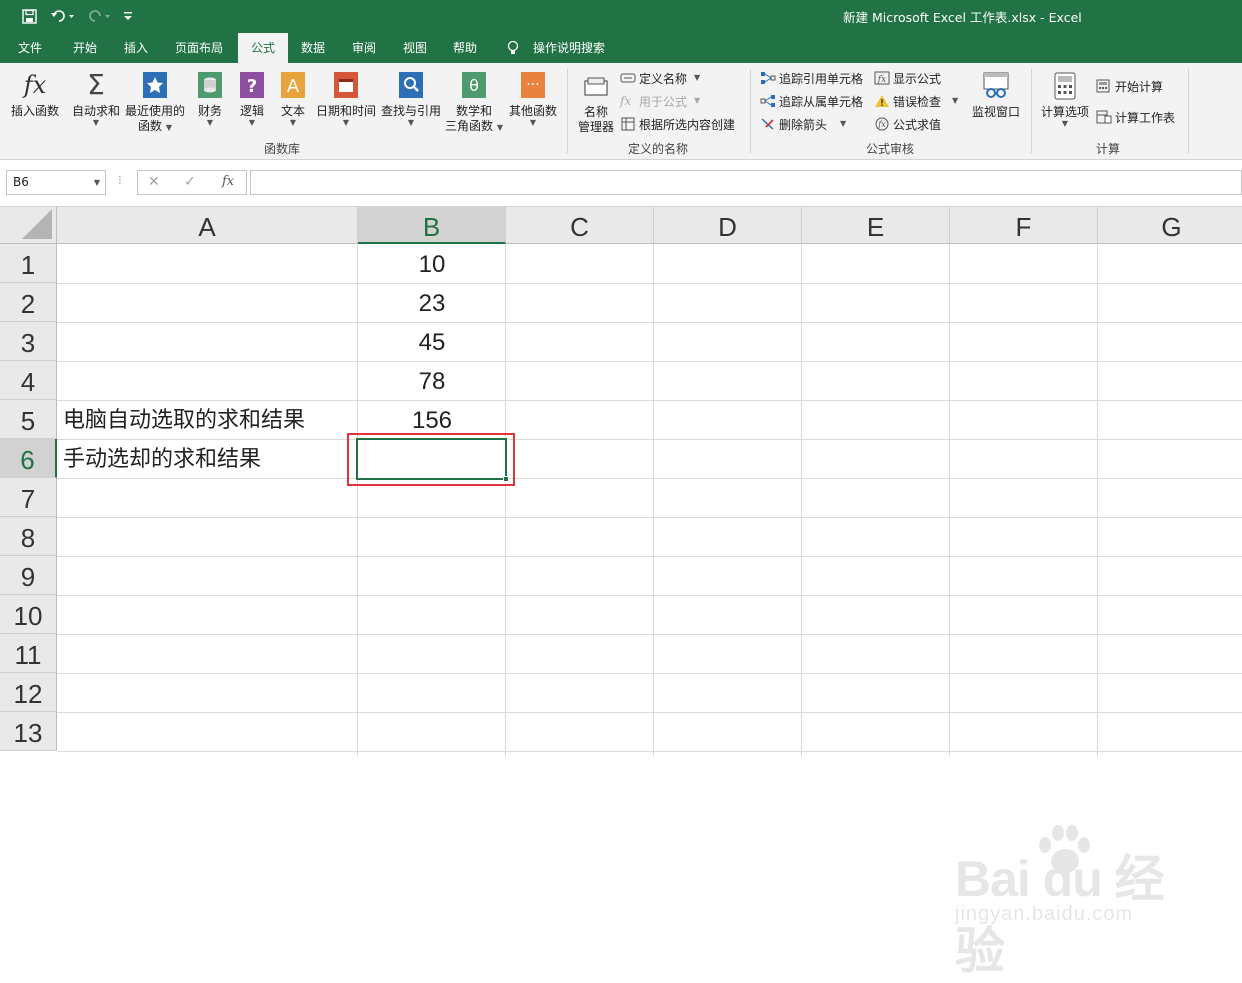  What do you see at coordinates (154, 182) in the screenshot?
I see `cancel-icon: ✕` at bounding box center [154, 182].